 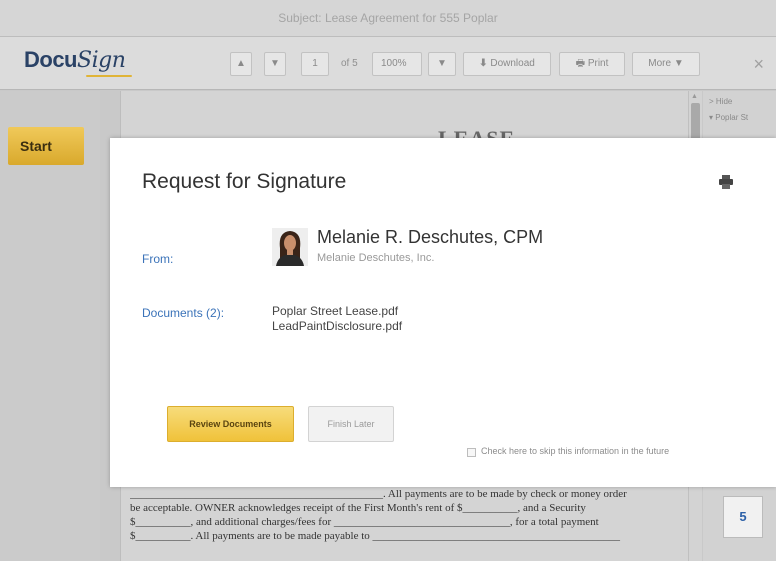 I want to click on scroll-up-icon: ▲, so click(x=694, y=96).